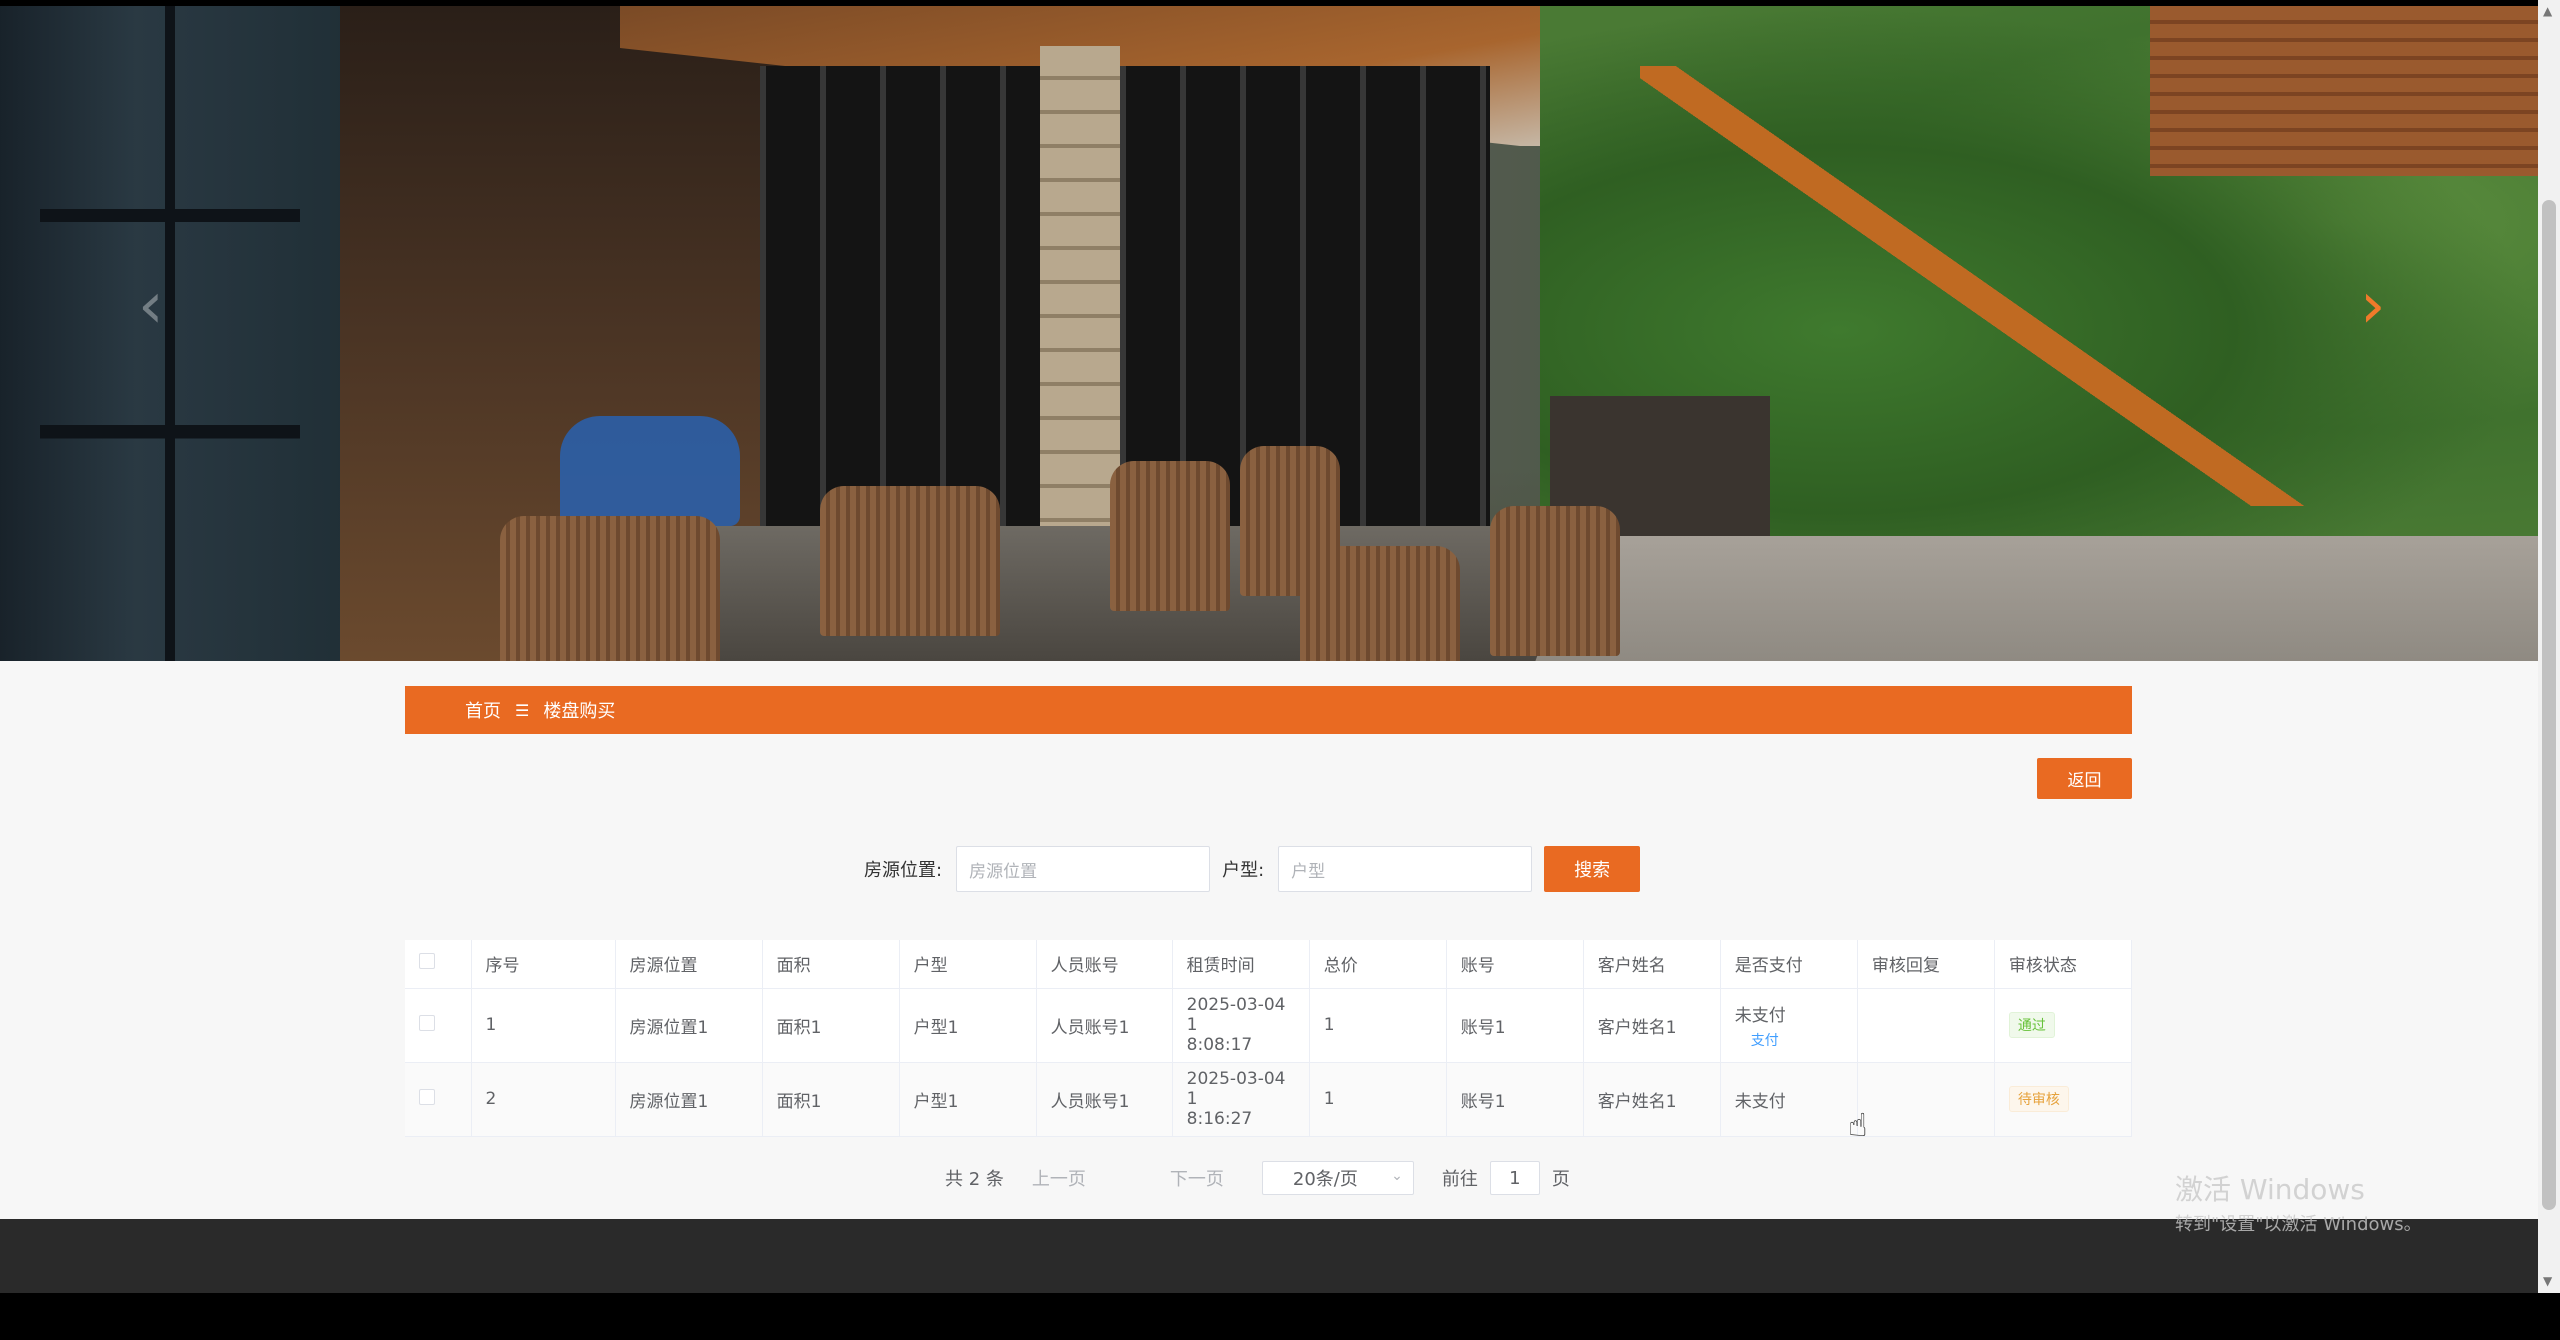 This screenshot has width=2560, height=1340. What do you see at coordinates (2084, 778) in the screenshot?
I see `back-button: 返回` at bounding box center [2084, 778].